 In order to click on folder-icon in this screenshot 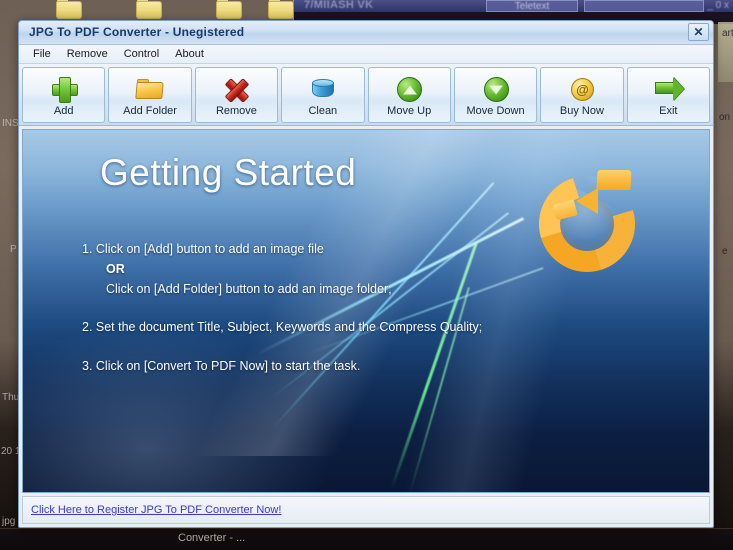, I will do `click(150, 89)`.